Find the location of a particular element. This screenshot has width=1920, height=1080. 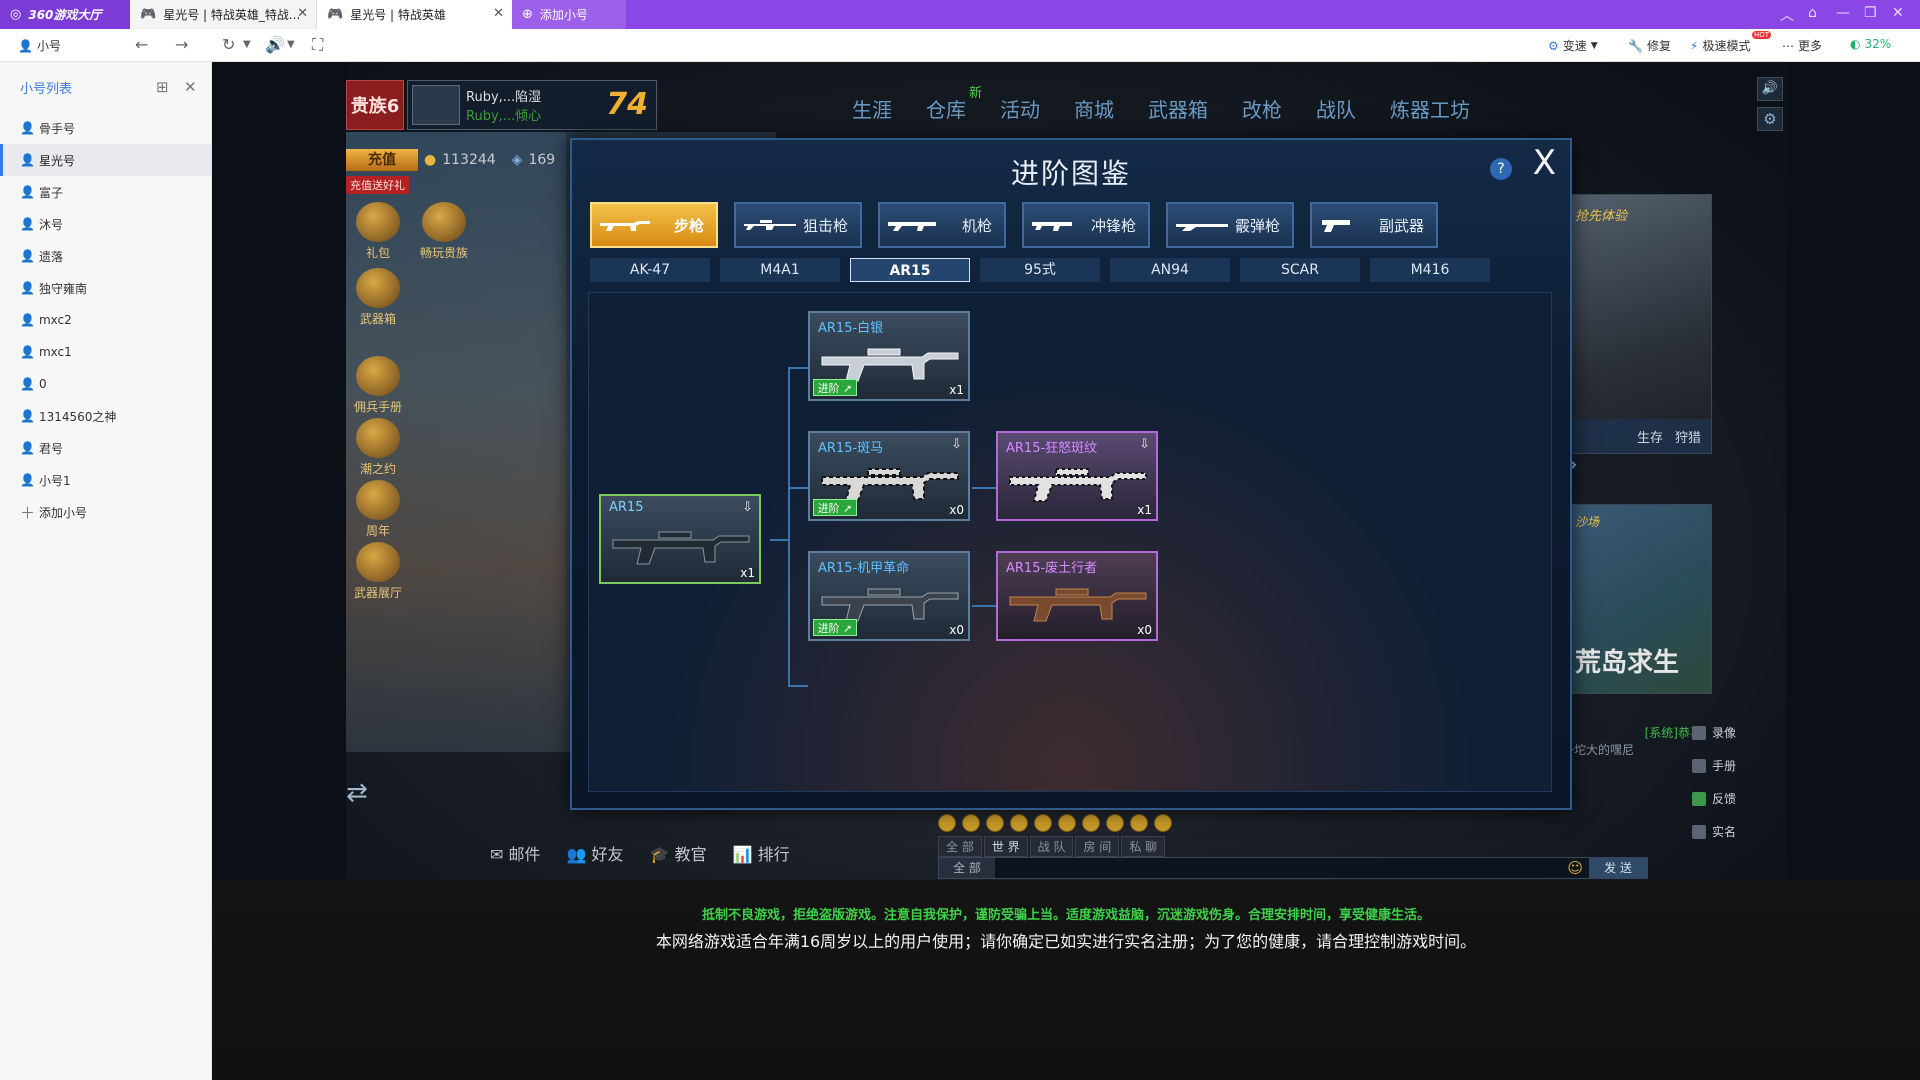

vip-play-button: 畅玩贵族 is located at coordinates (444, 231).